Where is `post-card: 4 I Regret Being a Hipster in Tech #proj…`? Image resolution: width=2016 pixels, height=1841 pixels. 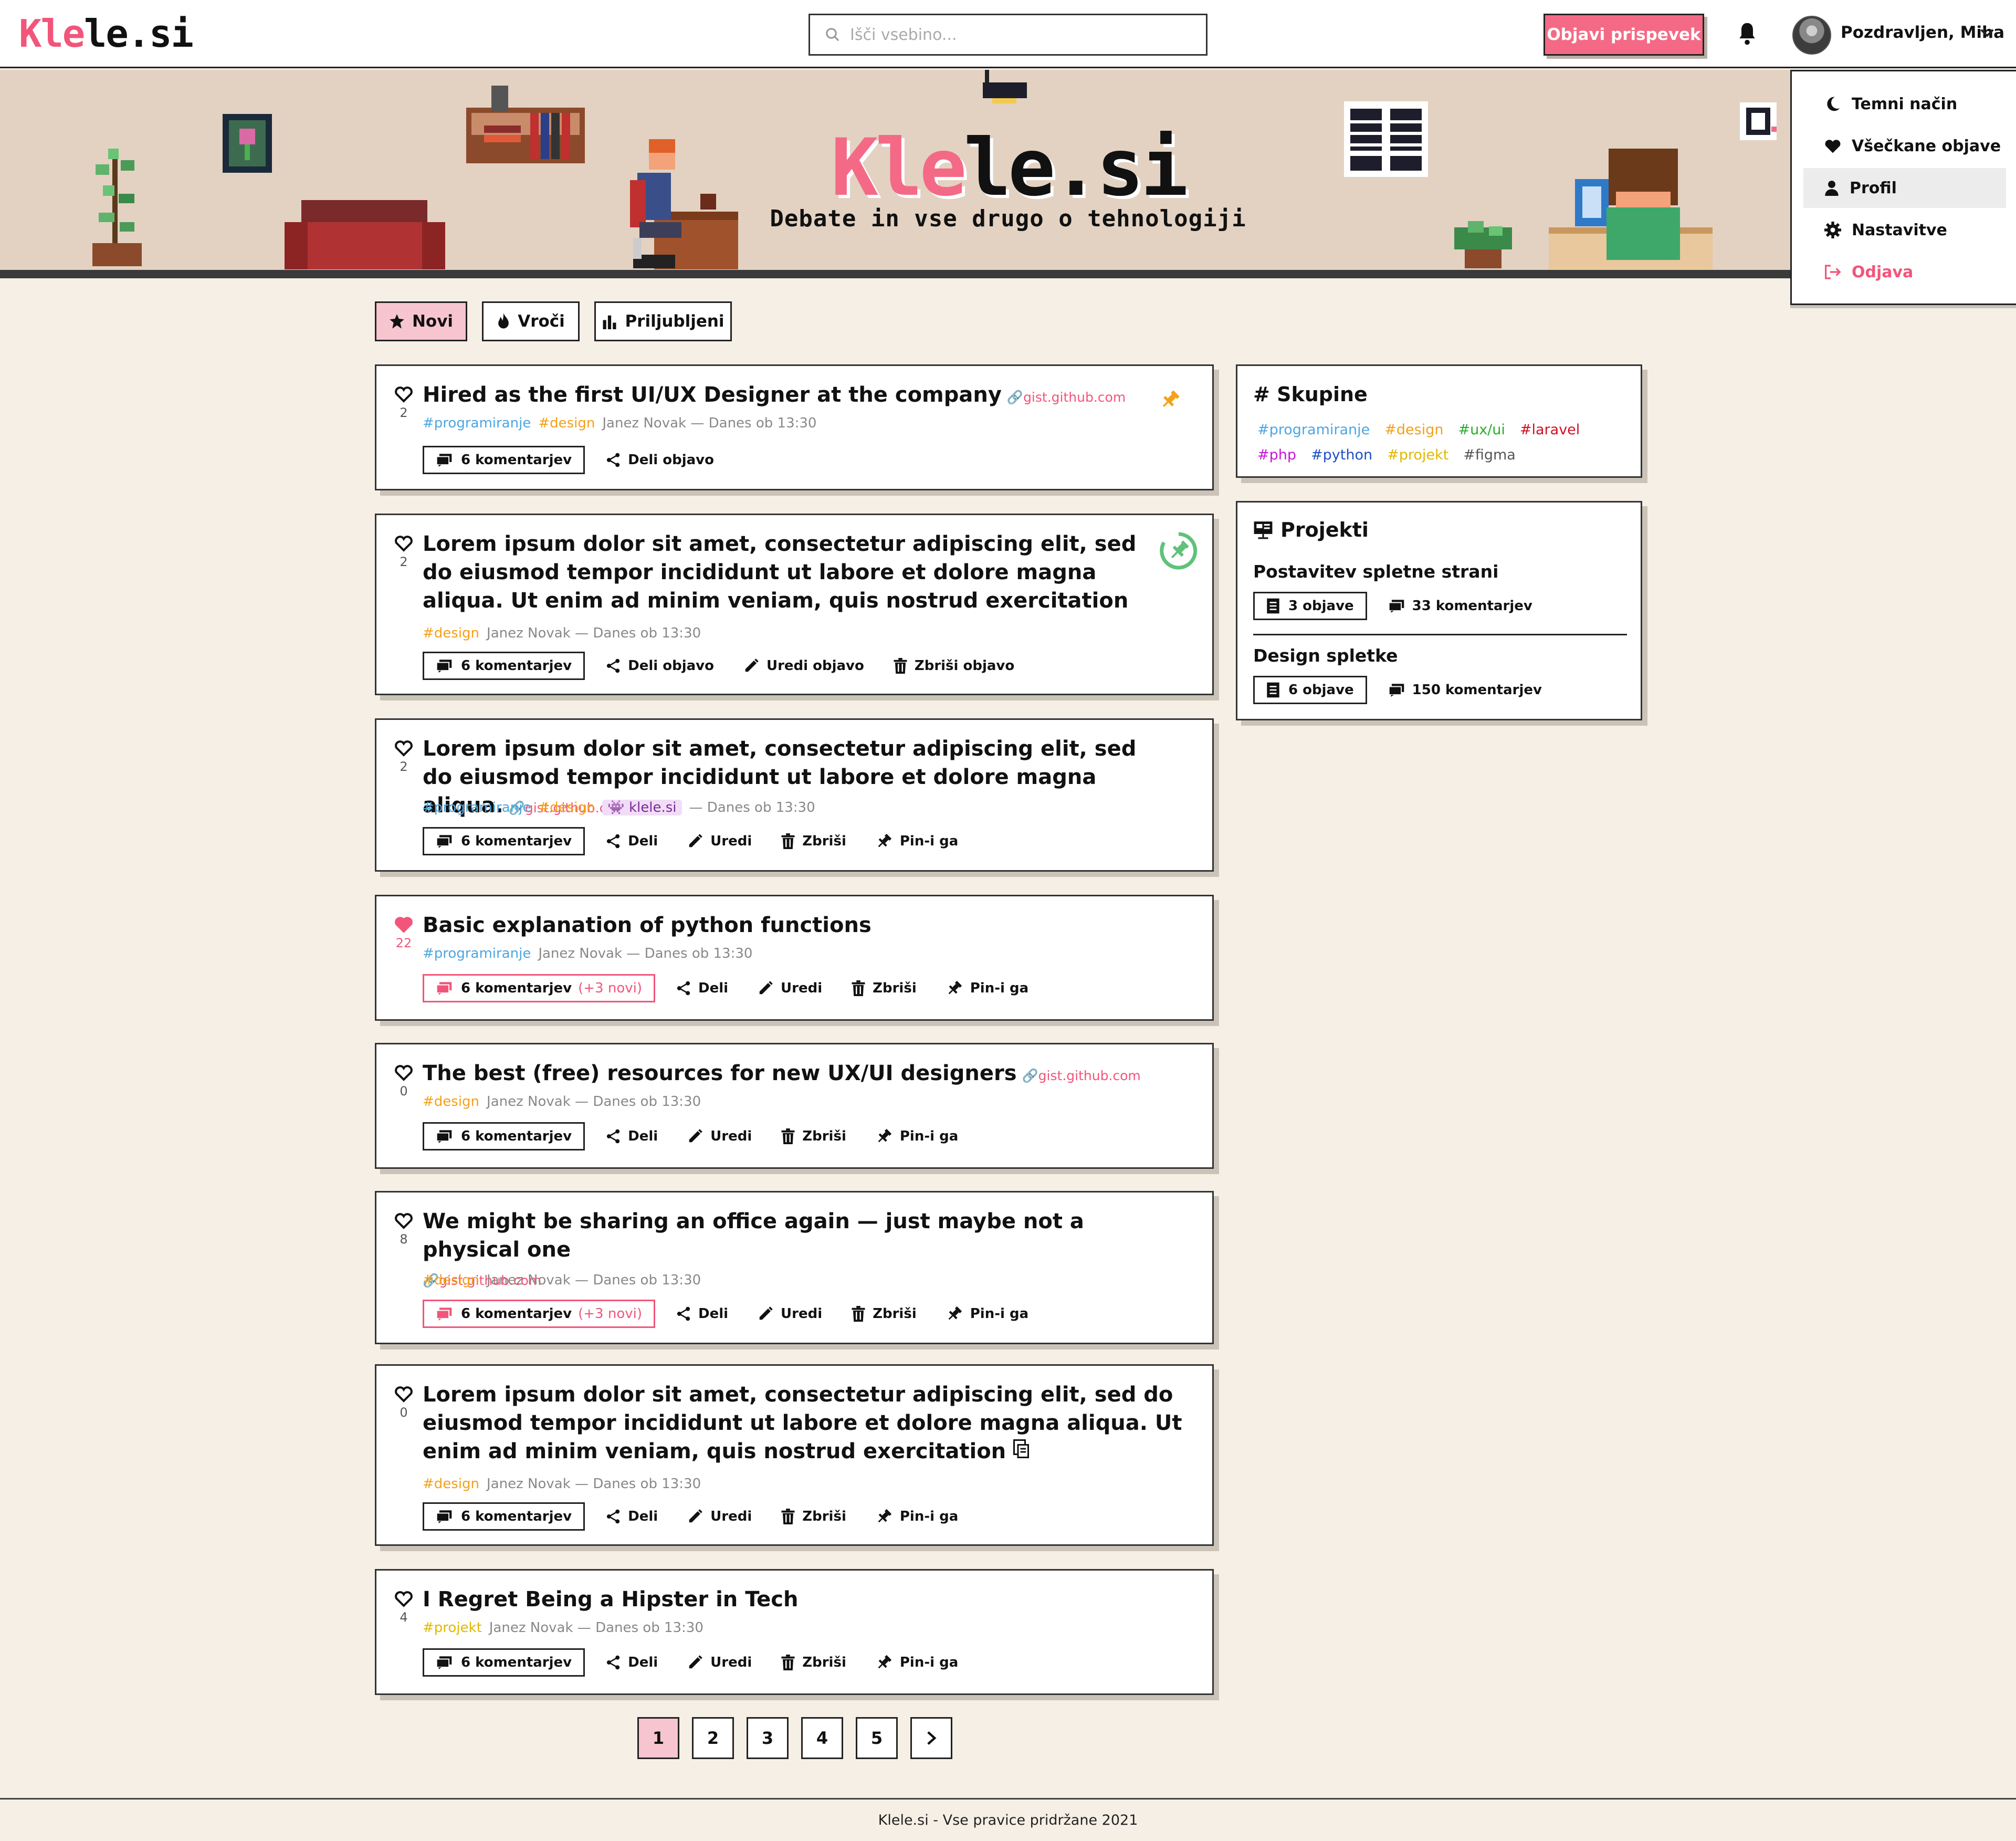 post-card: 4 I Regret Being a Hipster in Tech #proj… is located at coordinates (794, 1632).